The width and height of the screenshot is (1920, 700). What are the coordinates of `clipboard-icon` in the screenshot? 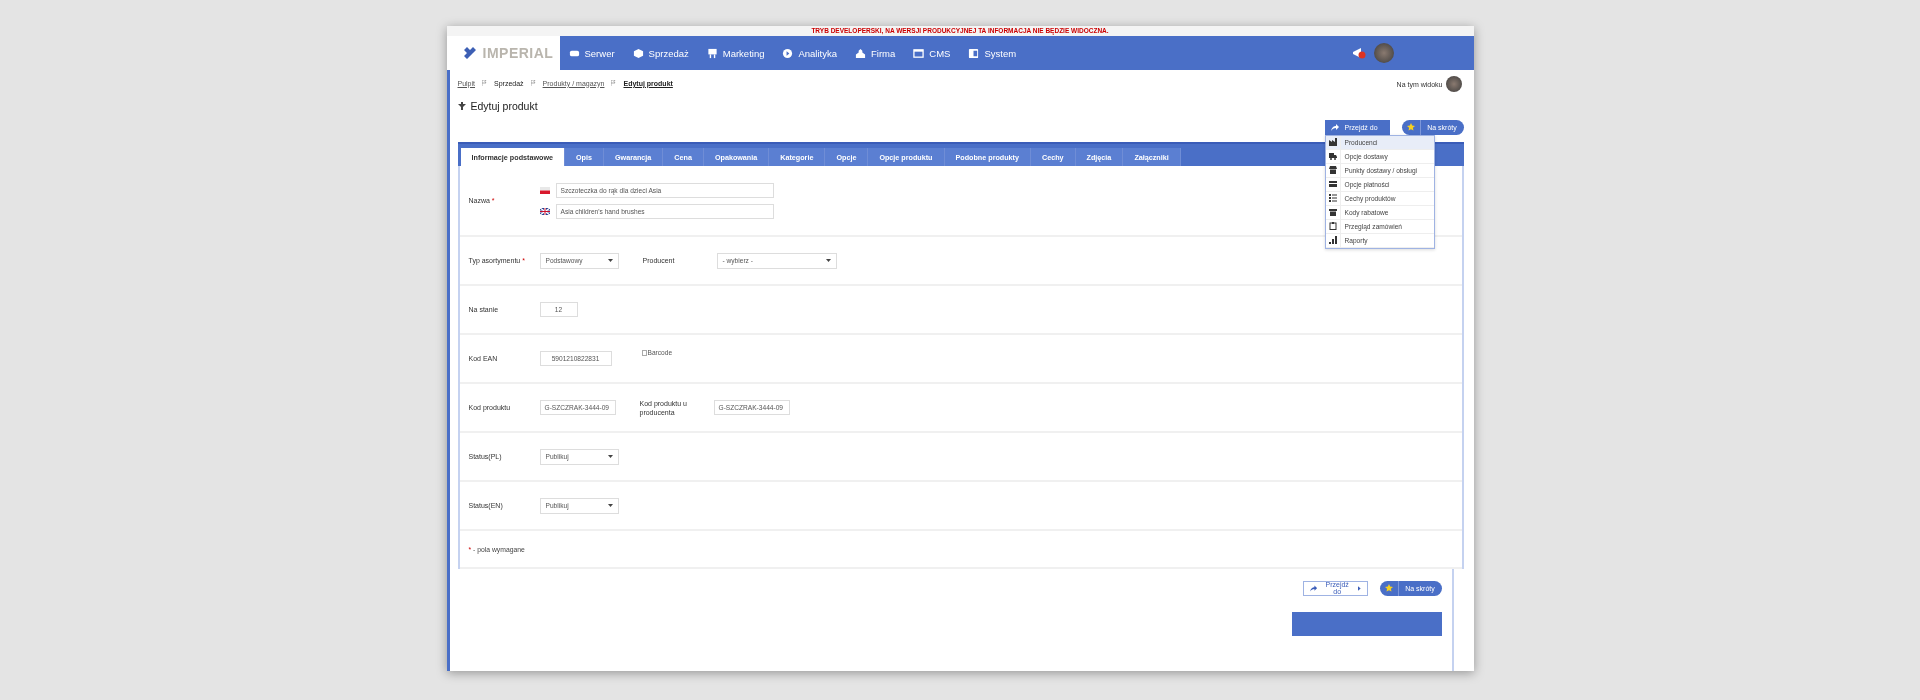 It's located at (1332, 226).